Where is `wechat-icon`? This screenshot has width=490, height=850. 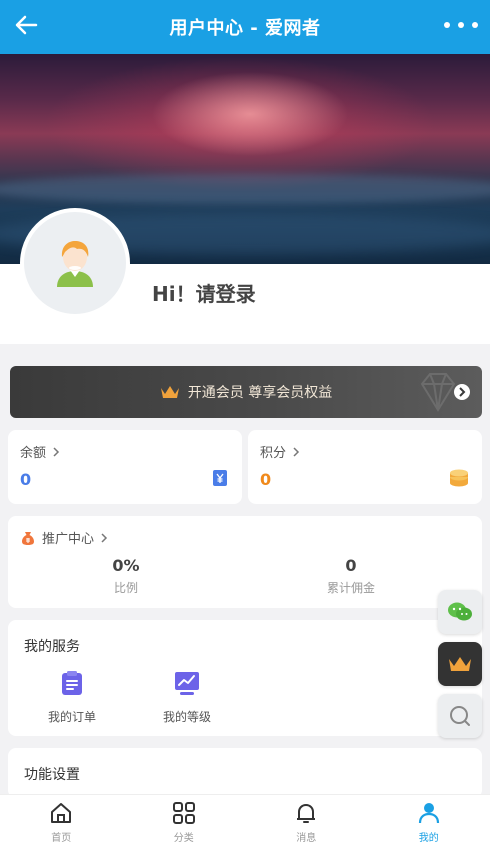 wechat-icon is located at coordinates (460, 611).